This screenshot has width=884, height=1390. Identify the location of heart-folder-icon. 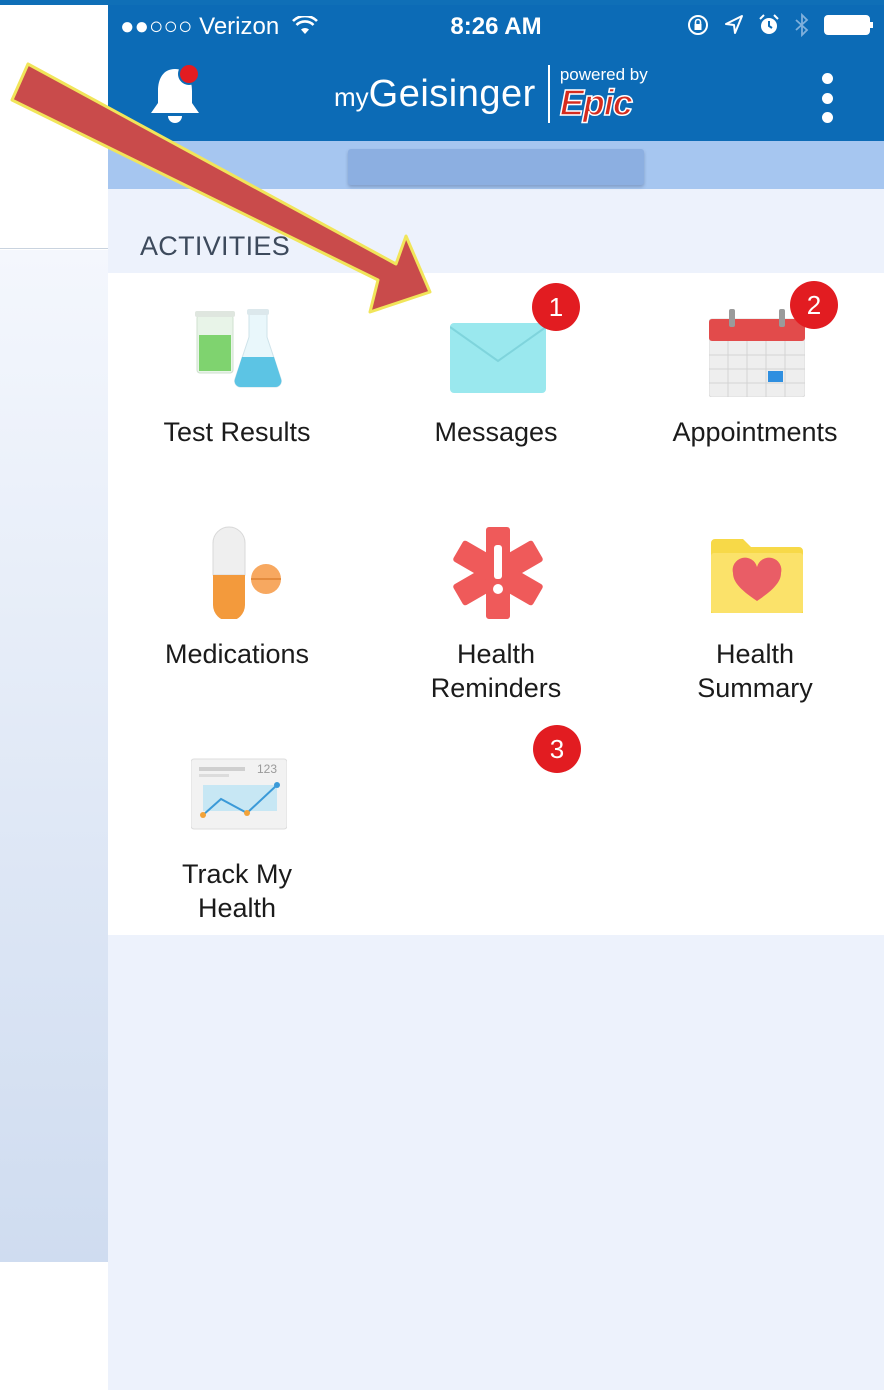
(757, 576).